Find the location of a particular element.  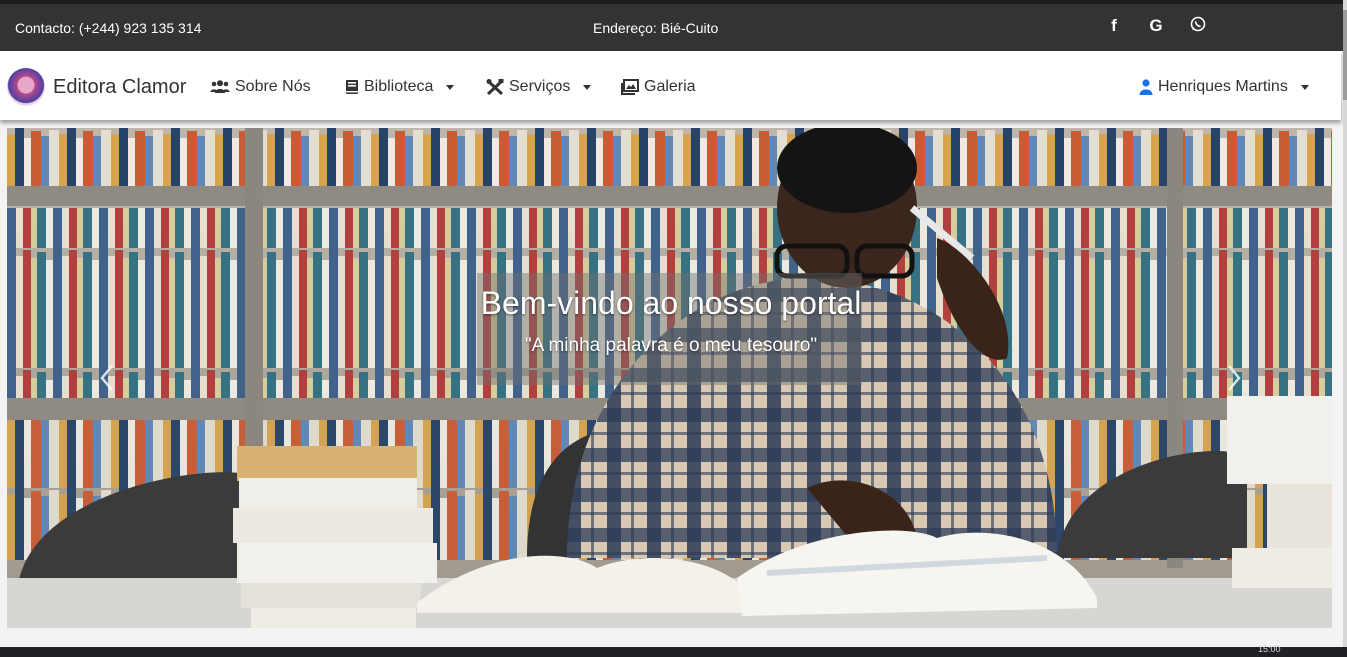

nav-sobre-nos-label: Sobre Nós is located at coordinates (273, 86).